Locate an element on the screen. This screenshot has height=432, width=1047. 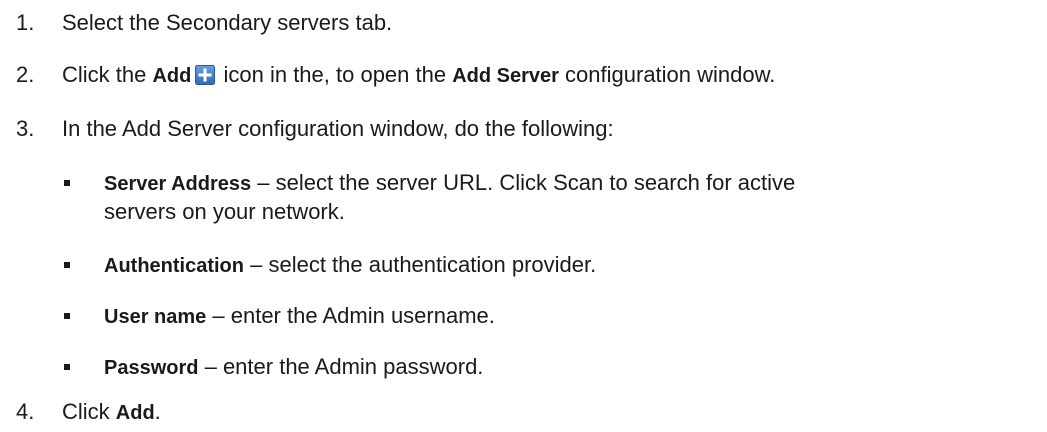
step-text-part: Click the is located at coordinates (107, 74).